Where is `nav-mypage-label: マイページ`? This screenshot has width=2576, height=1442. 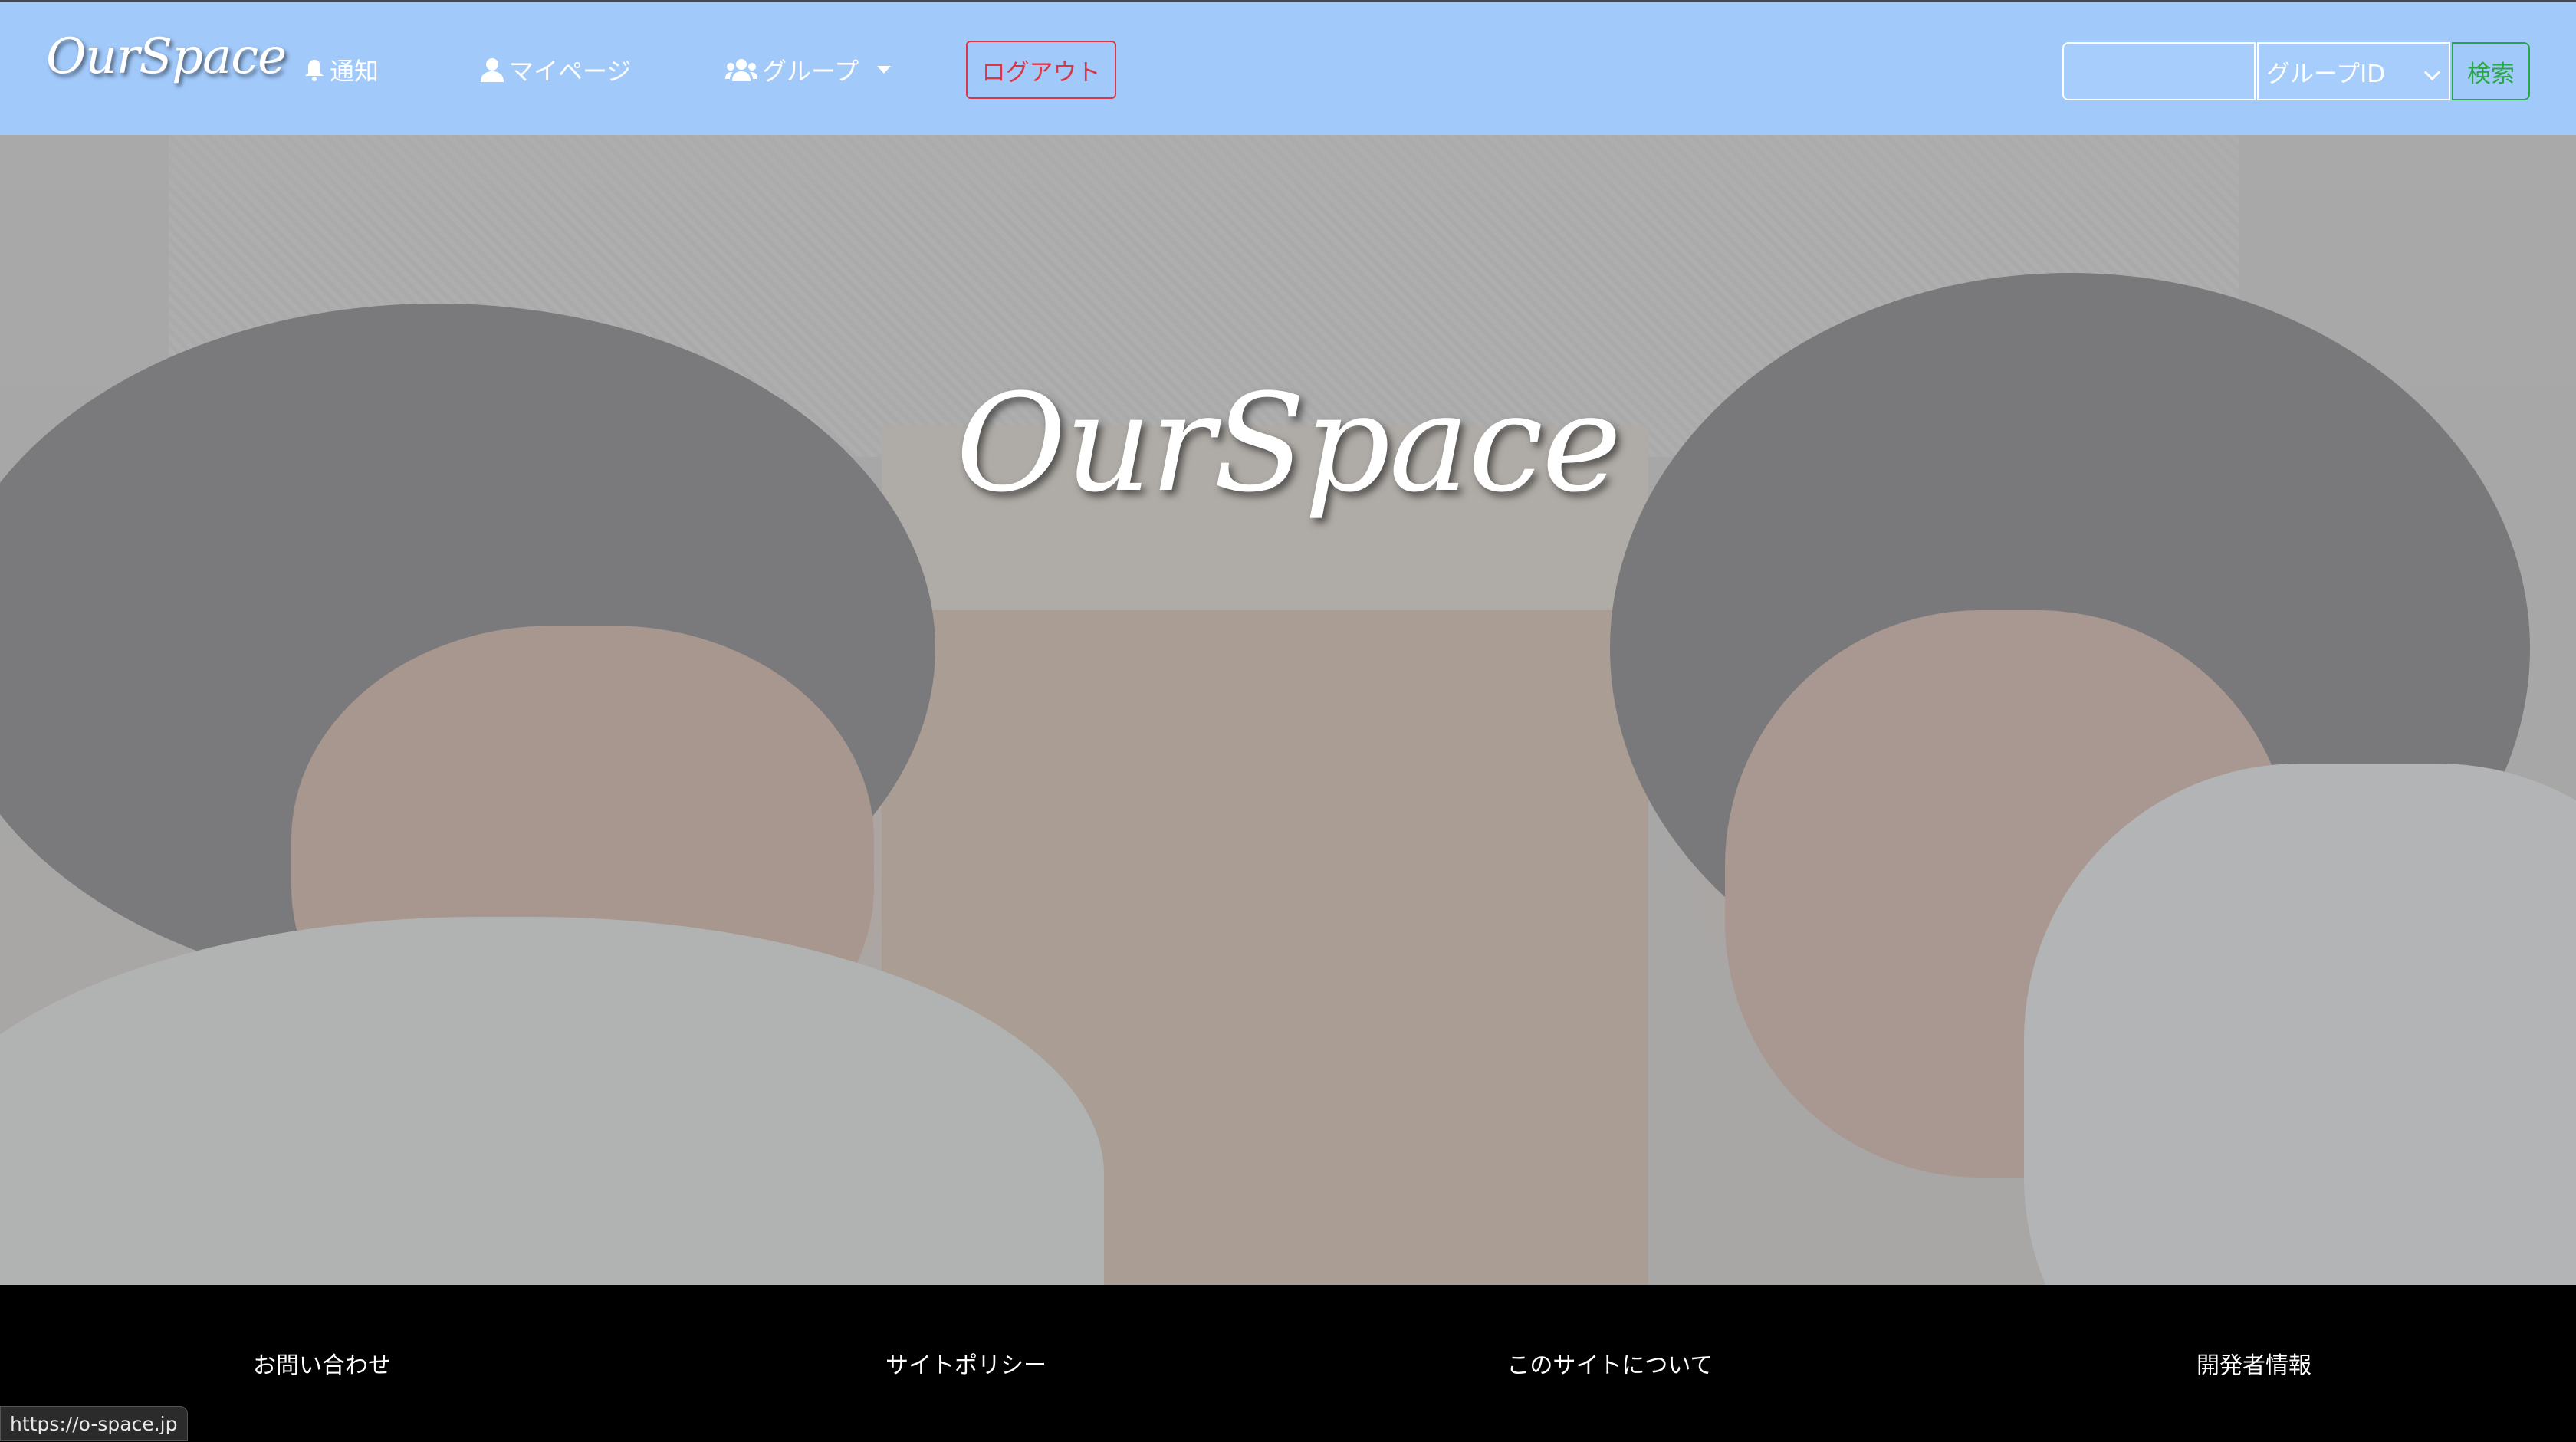 nav-mypage-label: マイページ is located at coordinates (571, 71).